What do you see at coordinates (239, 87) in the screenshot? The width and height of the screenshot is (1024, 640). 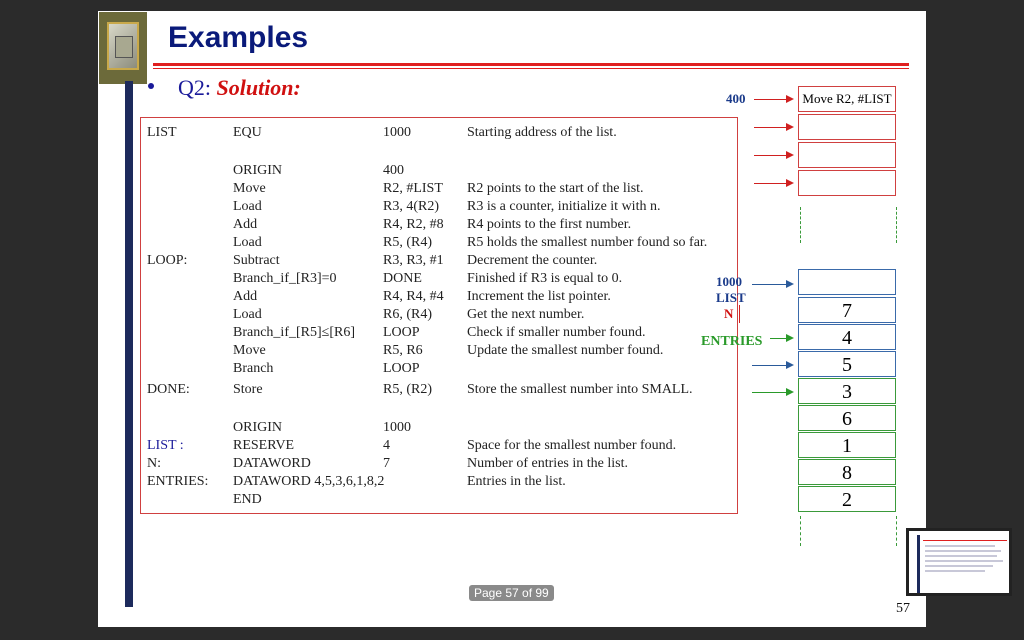 I see `slide-subtitle: Q2: Solution:` at bounding box center [239, 87].